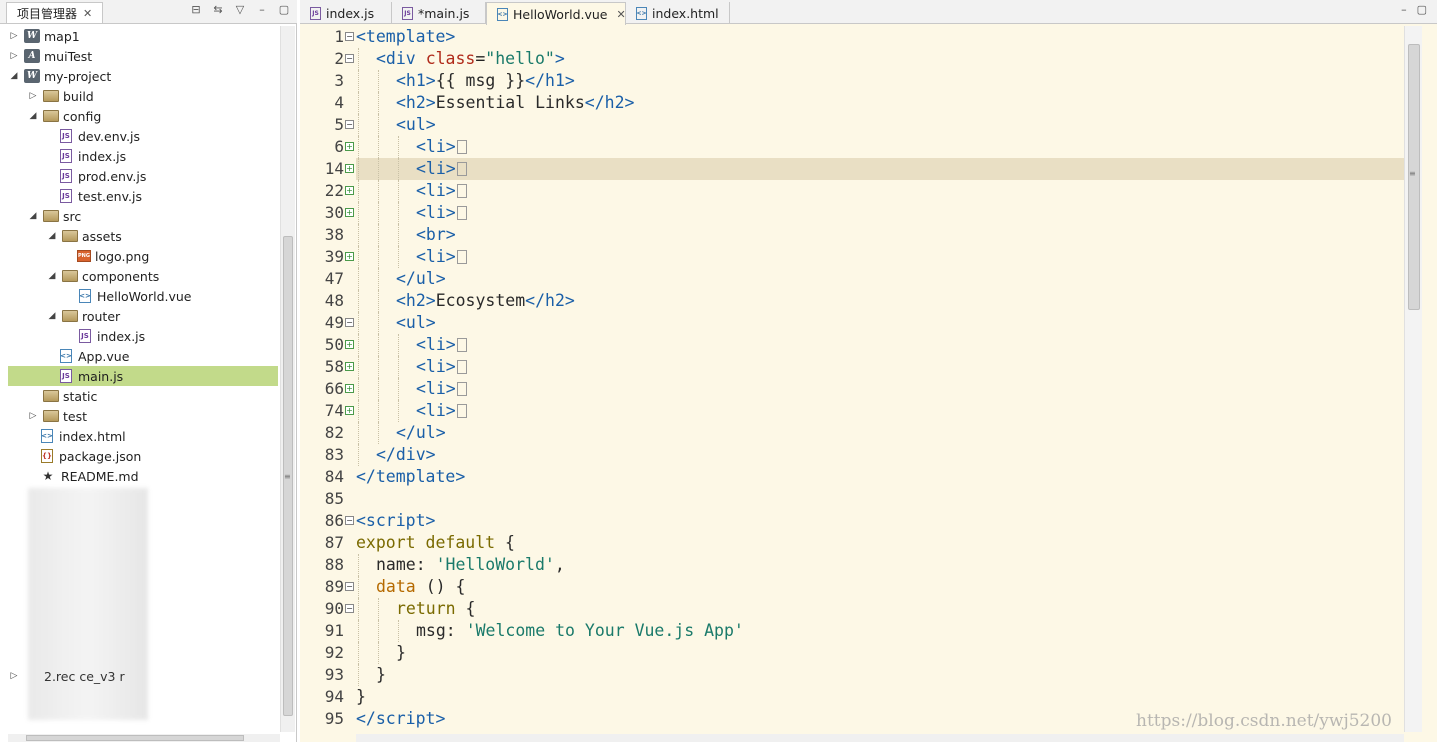 The width and height of the screenshot is (1437, 742). What do you see at coordinates (1413, 379) in the screenshot?
I see `editor-scrollbar: ≡` at bounding box center [1413, 379].